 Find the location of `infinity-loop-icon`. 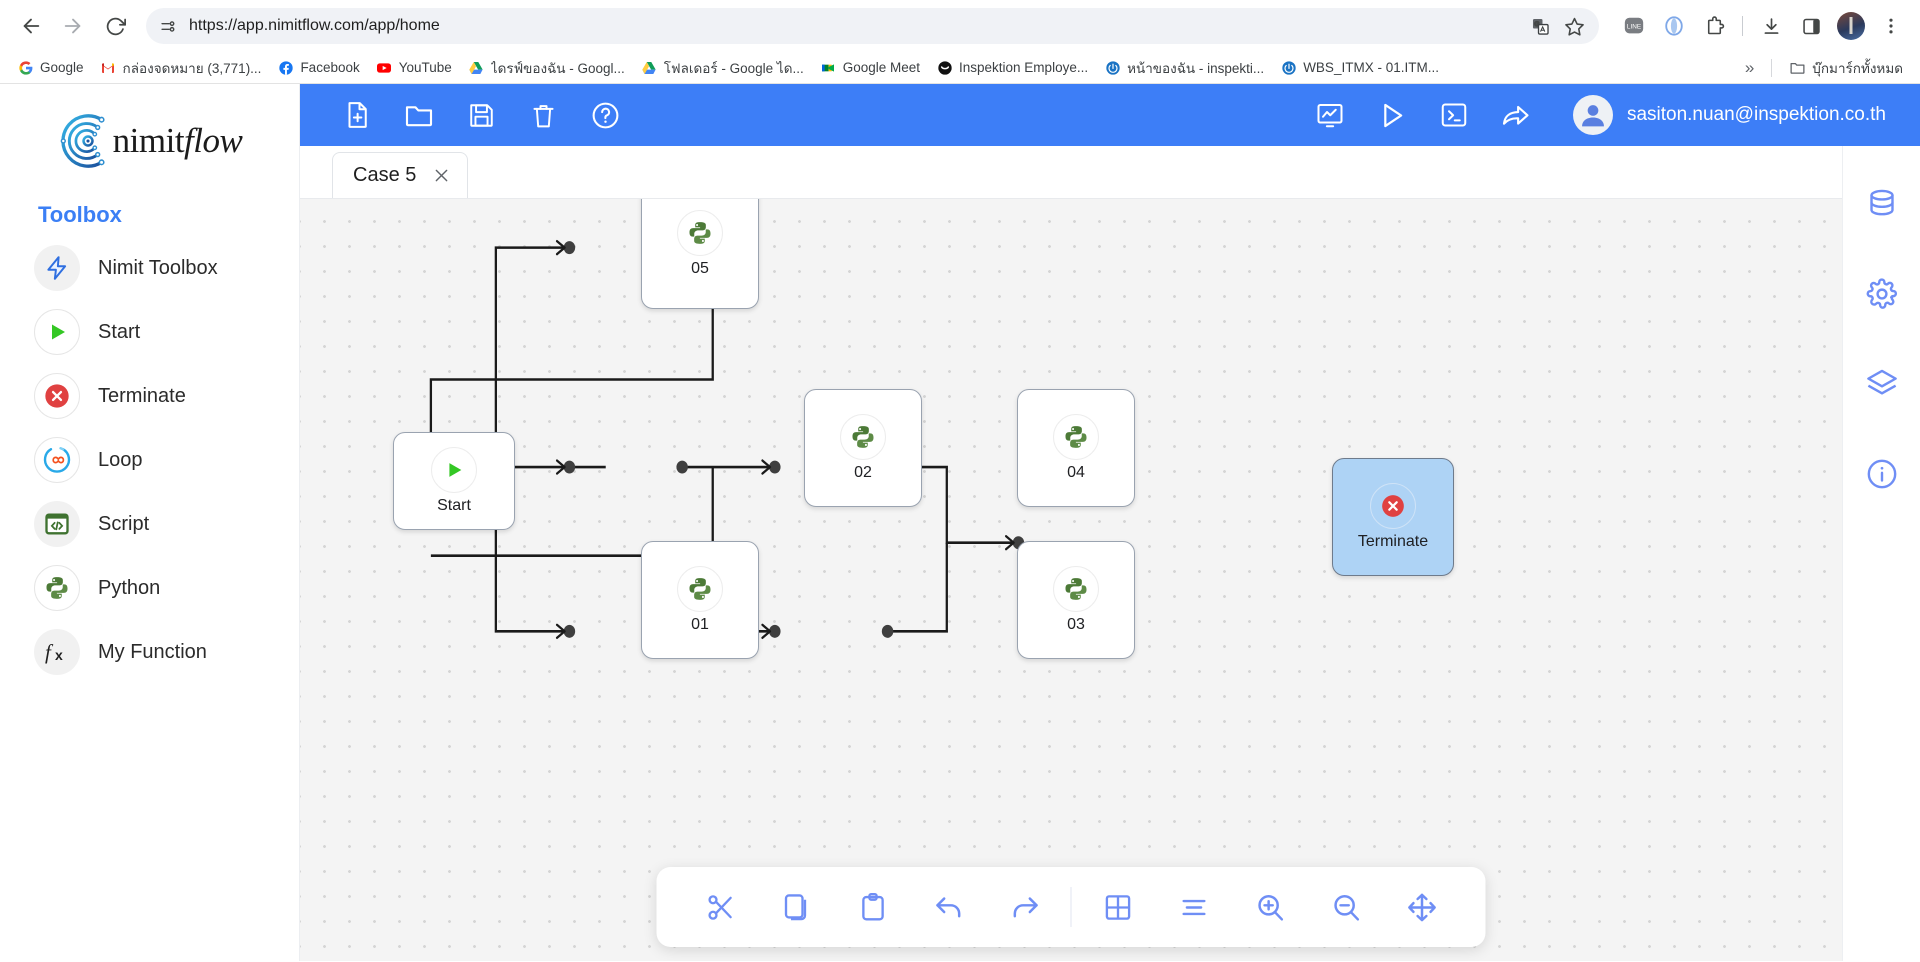

infinity-loop-icon is located at coordinates (57, 460).